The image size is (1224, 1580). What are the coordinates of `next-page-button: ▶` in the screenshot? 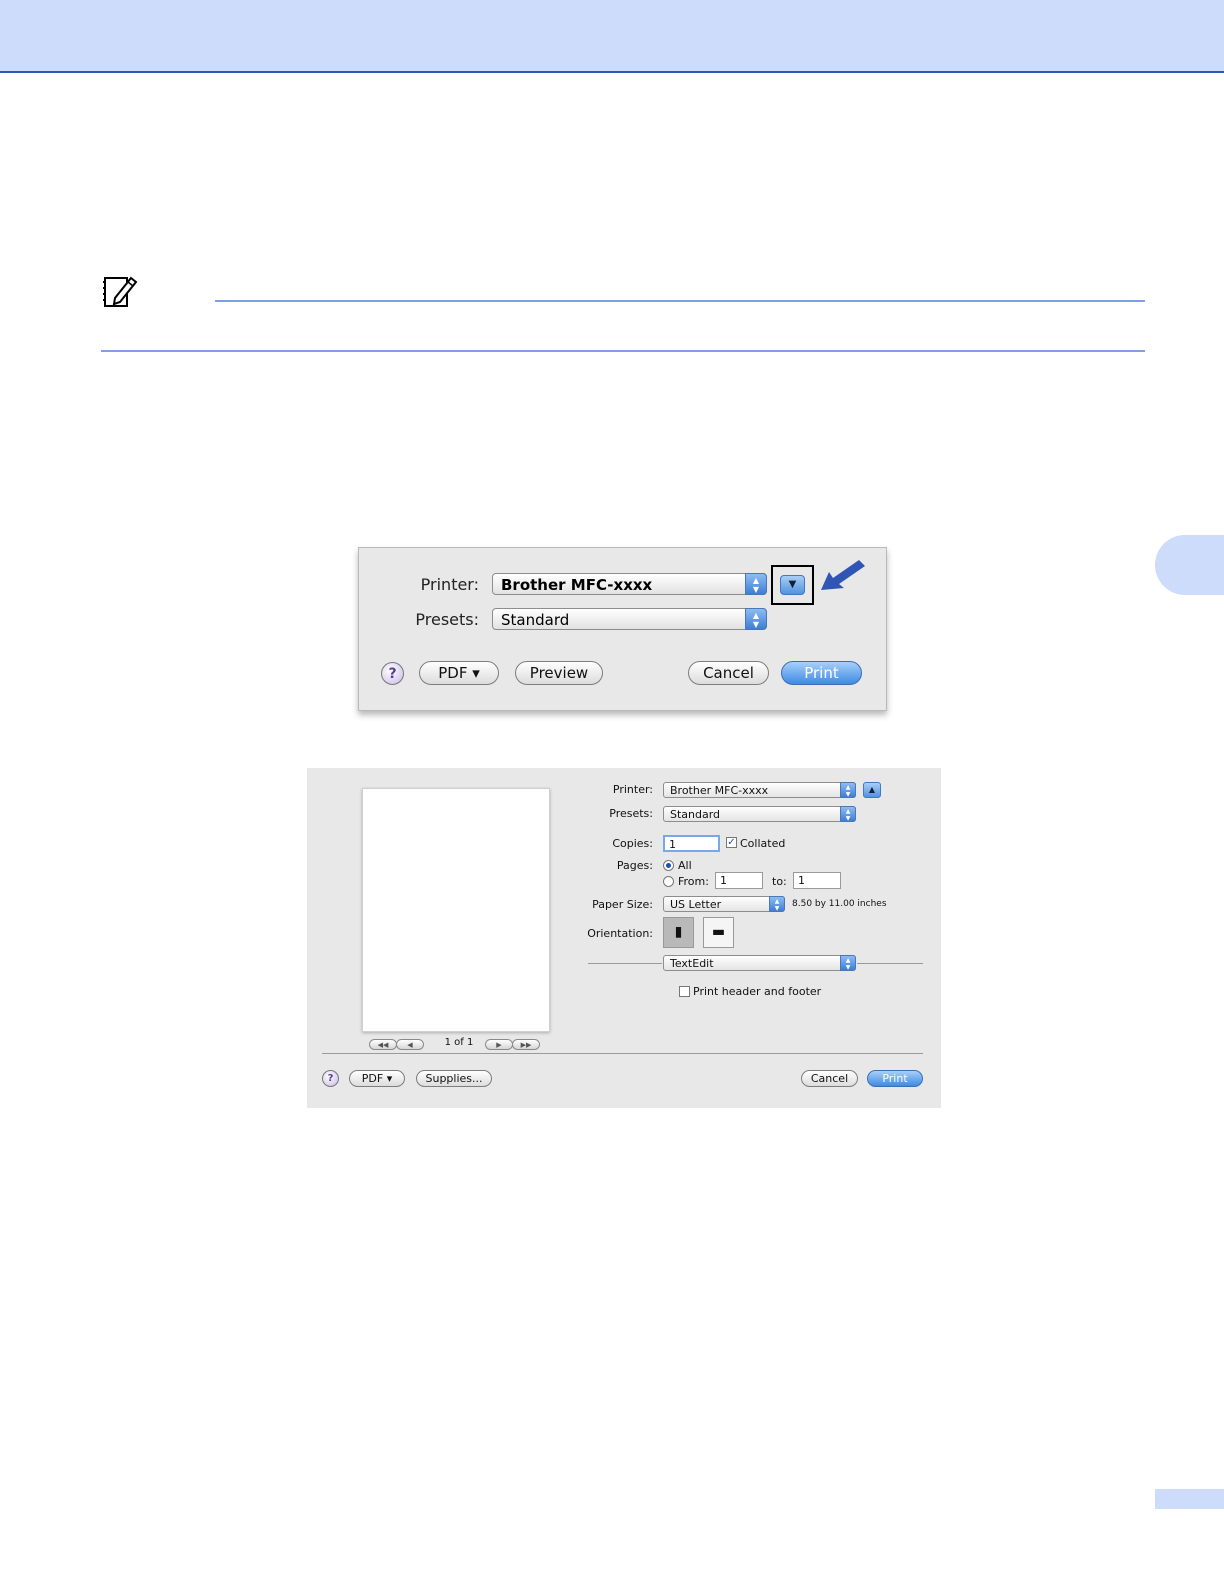 It's located at (499, 1044).